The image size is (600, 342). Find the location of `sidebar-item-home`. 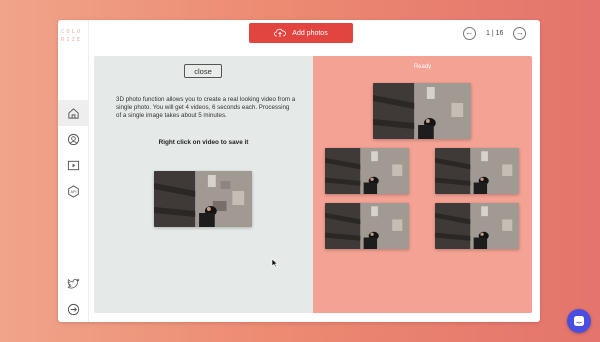

sidebar-item-home is located at coordinates (73, 113).